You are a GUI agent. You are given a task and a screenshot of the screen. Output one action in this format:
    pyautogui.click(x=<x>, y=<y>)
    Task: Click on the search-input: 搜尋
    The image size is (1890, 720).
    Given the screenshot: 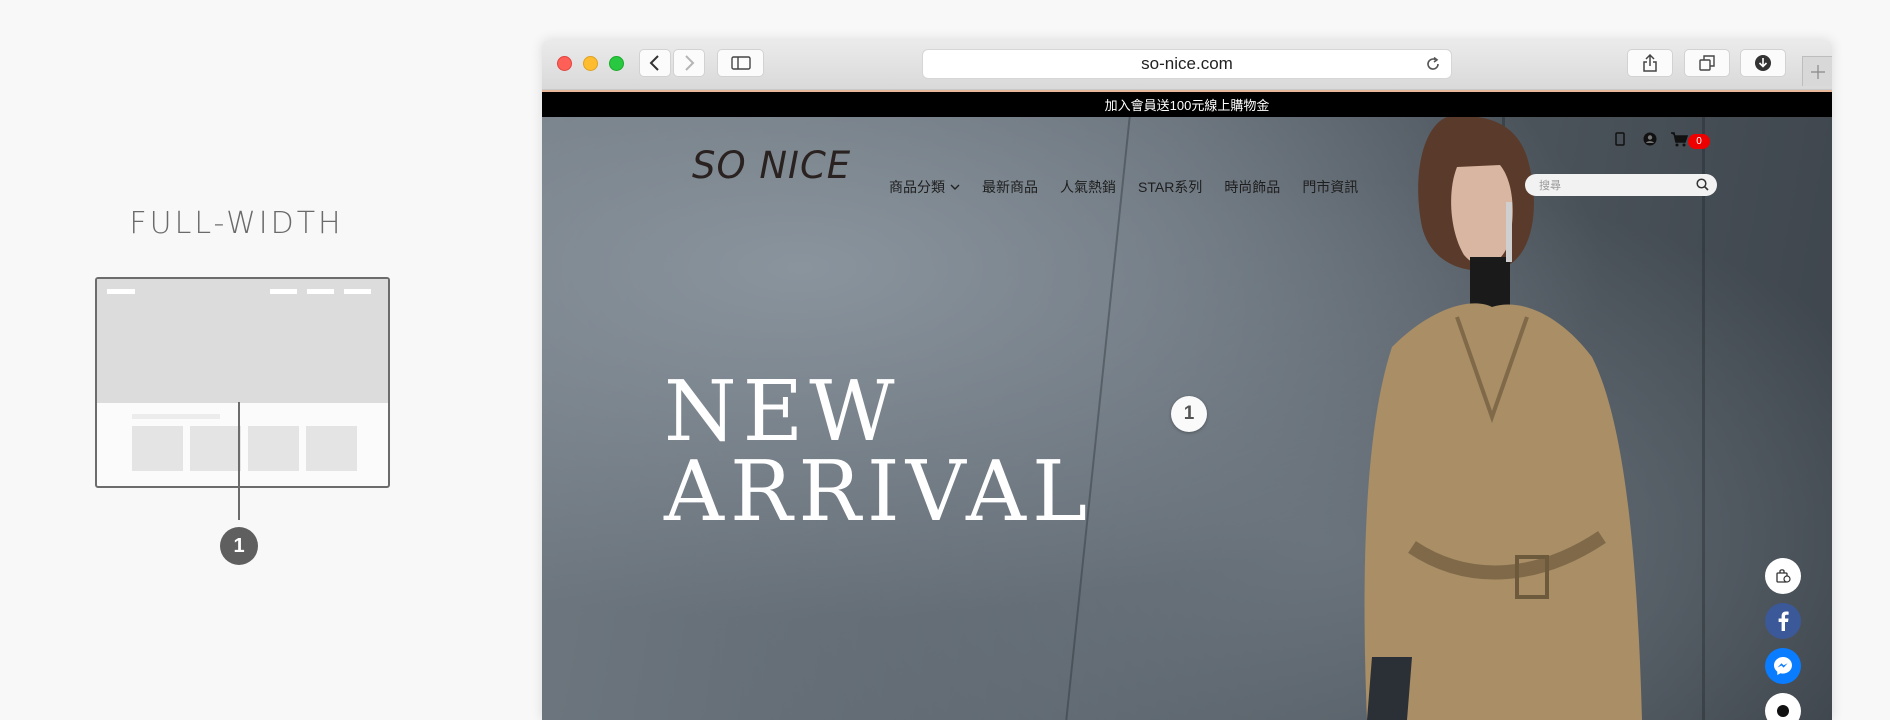 What is the action you would take?
    pyautogui.click(x=1621, y=185)
    